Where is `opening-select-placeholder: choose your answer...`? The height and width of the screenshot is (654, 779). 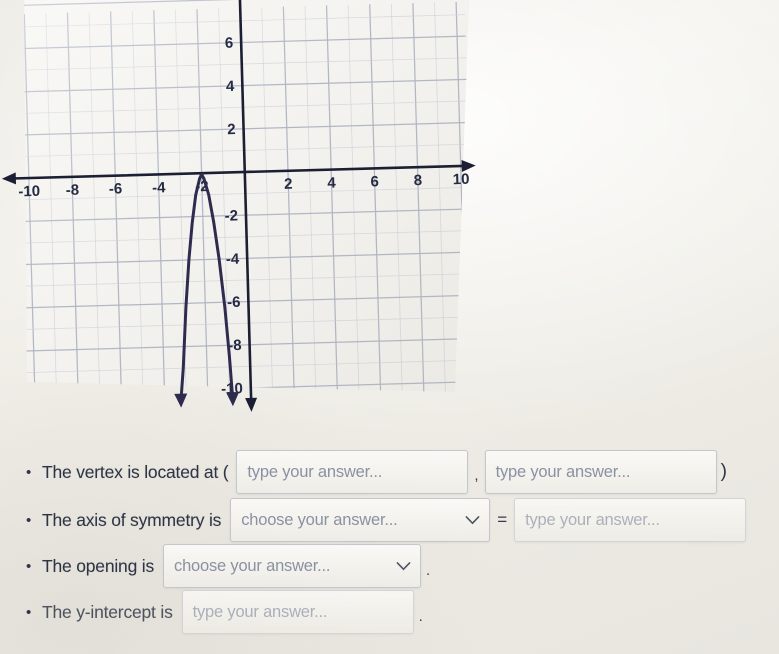 opening-select-placeholder: choose your answer... is located at coordinates (252, 565).